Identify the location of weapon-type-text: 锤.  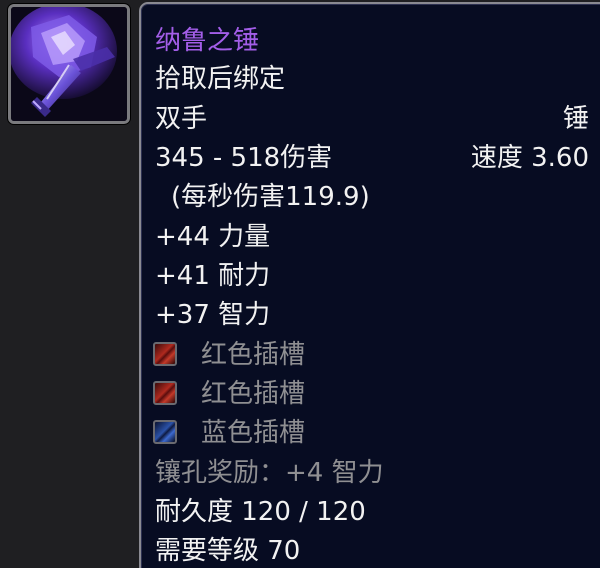
(575, 119).